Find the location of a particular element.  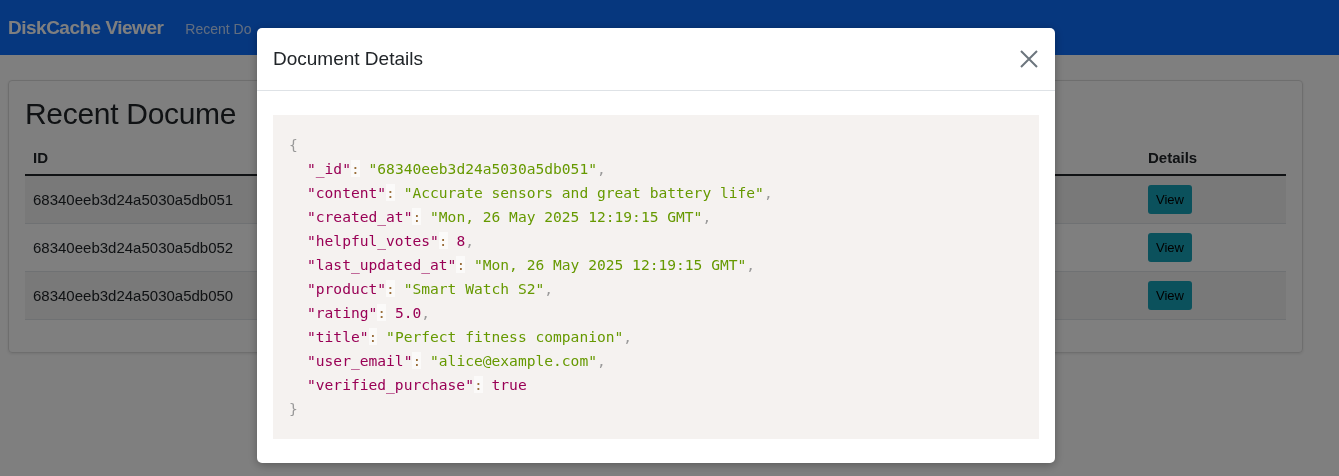

code-line: "user_email": "alice@example.com", is located at coordinates (456, 360).